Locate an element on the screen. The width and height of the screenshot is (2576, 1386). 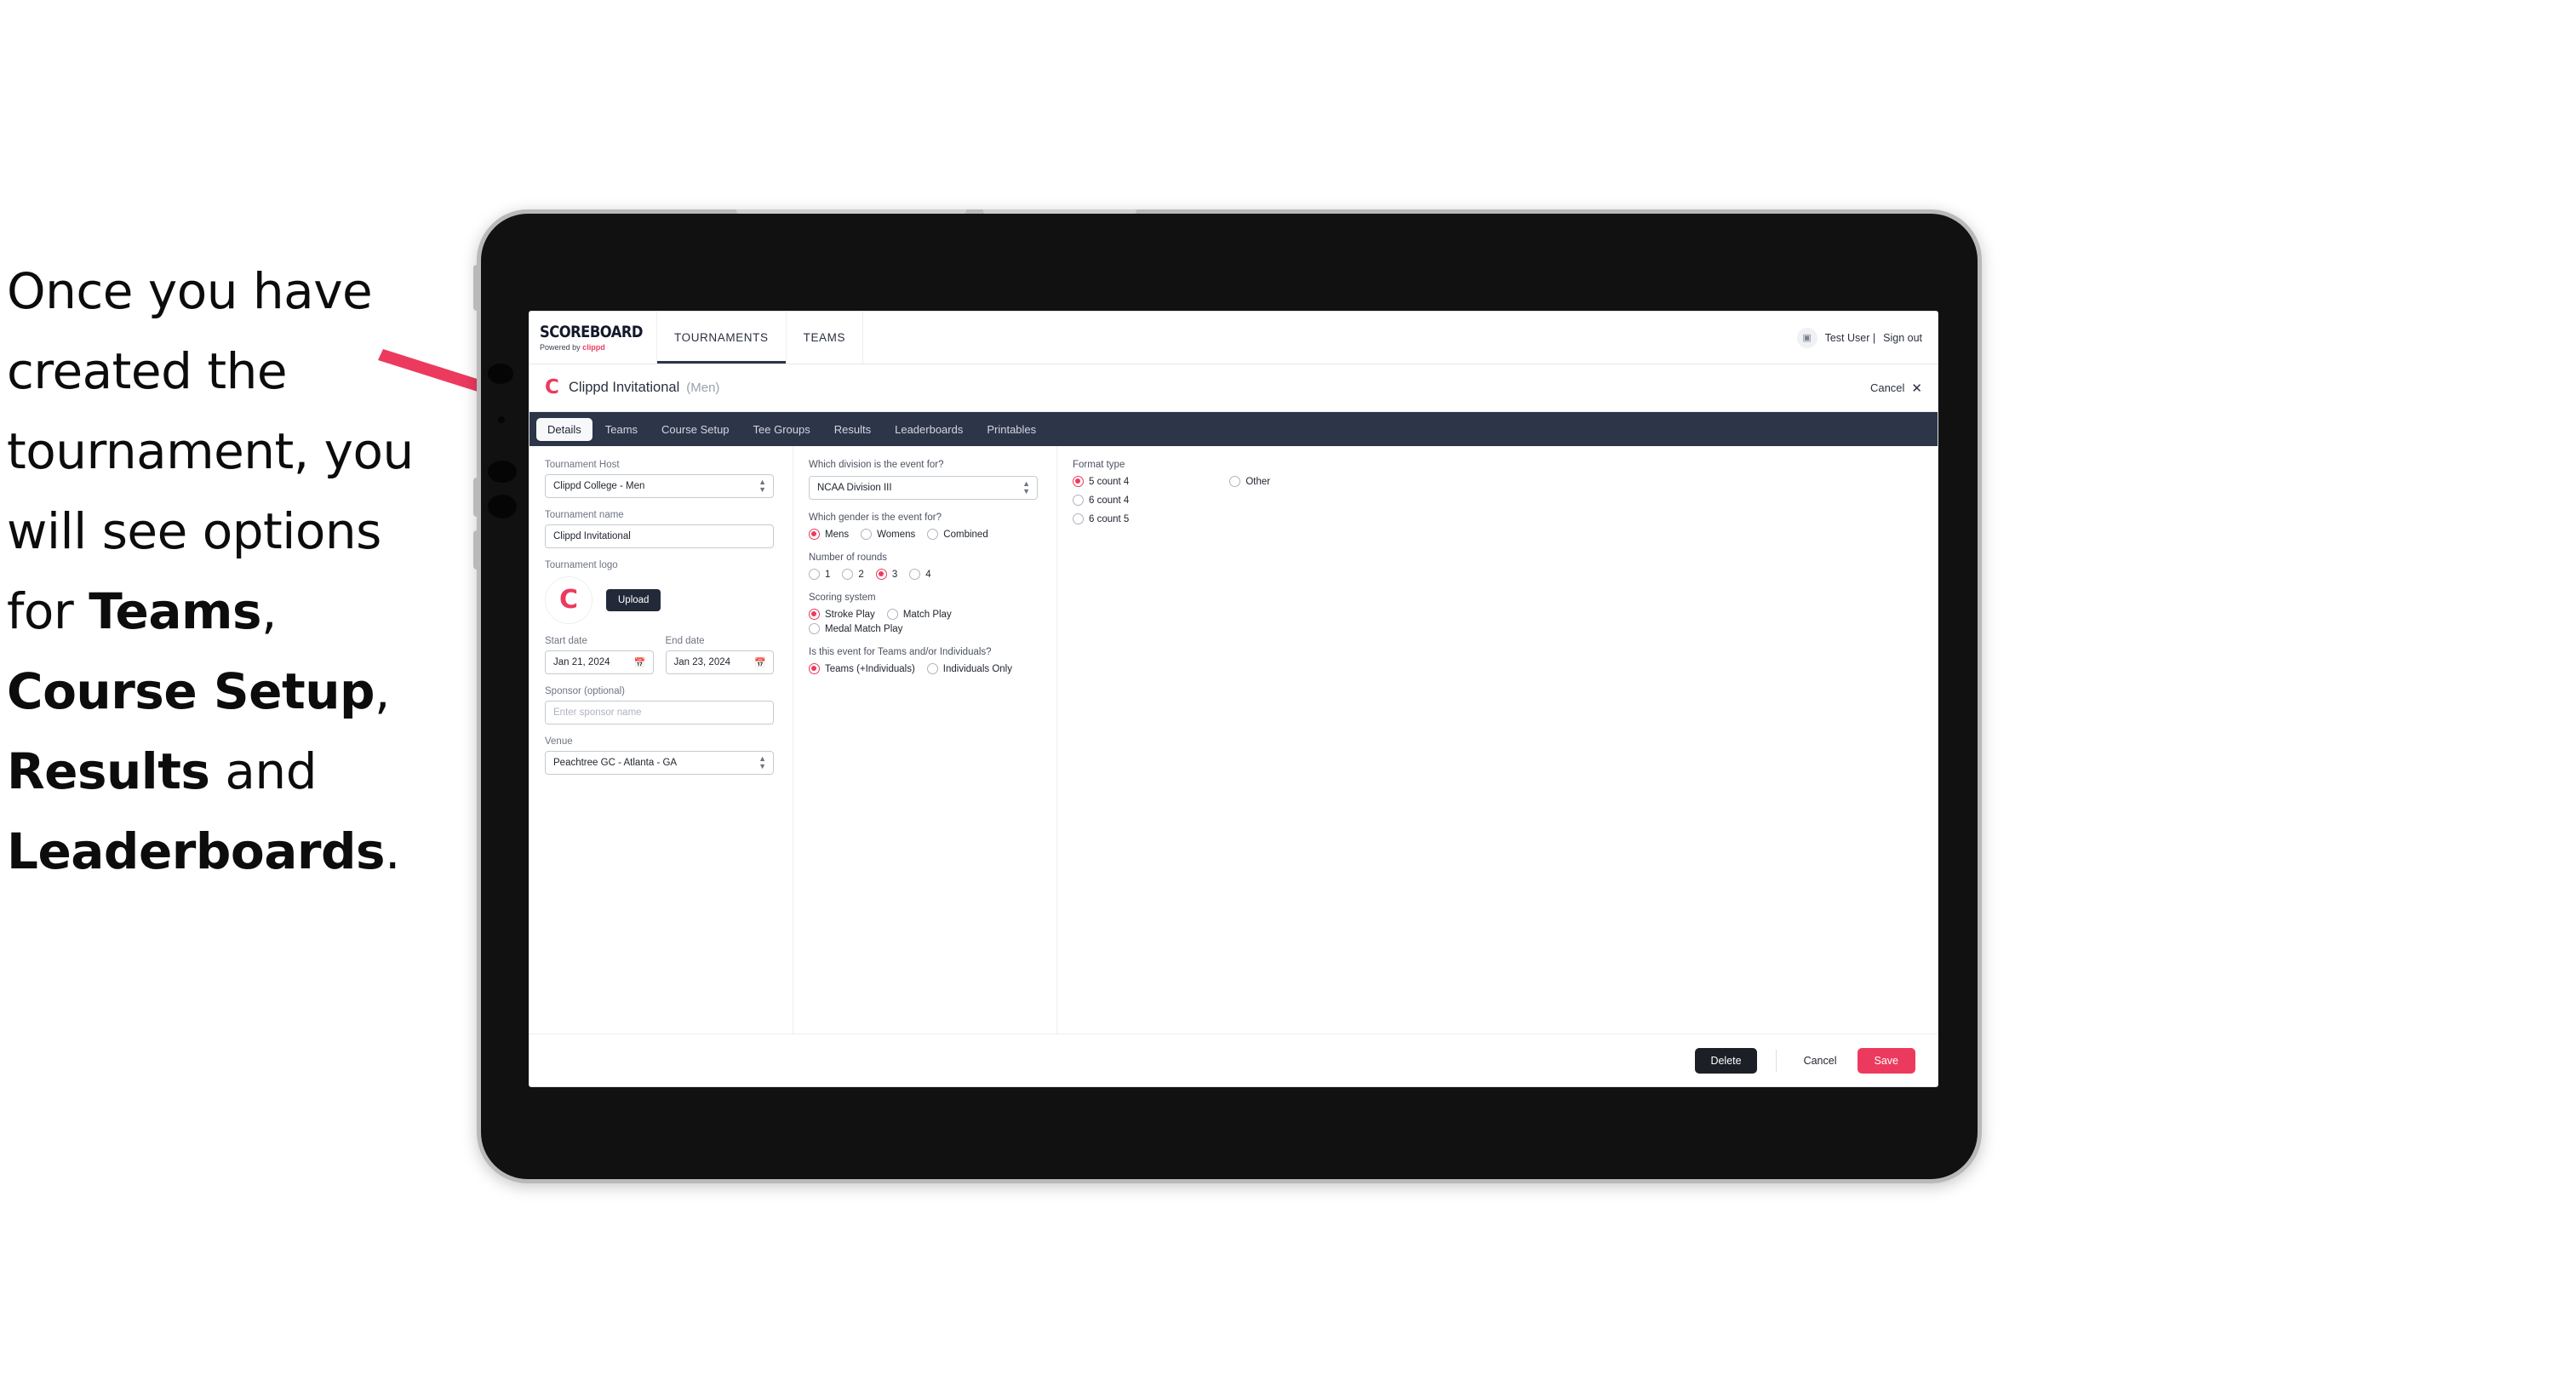
tournament-titlebar: C Clippd Invitational (Men) Cancel ✕ is located at coordinates (1234, 388).